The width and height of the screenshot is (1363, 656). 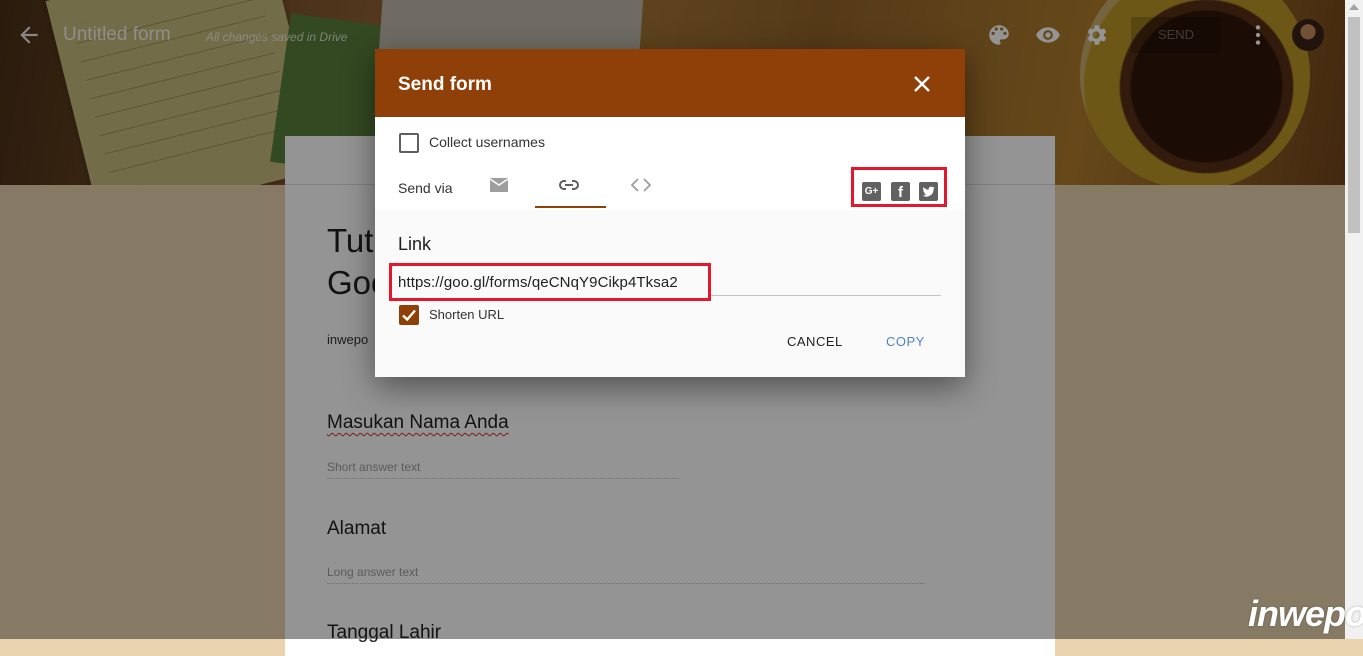 I want to click on url-field-underline, so click(x=826, y=295).